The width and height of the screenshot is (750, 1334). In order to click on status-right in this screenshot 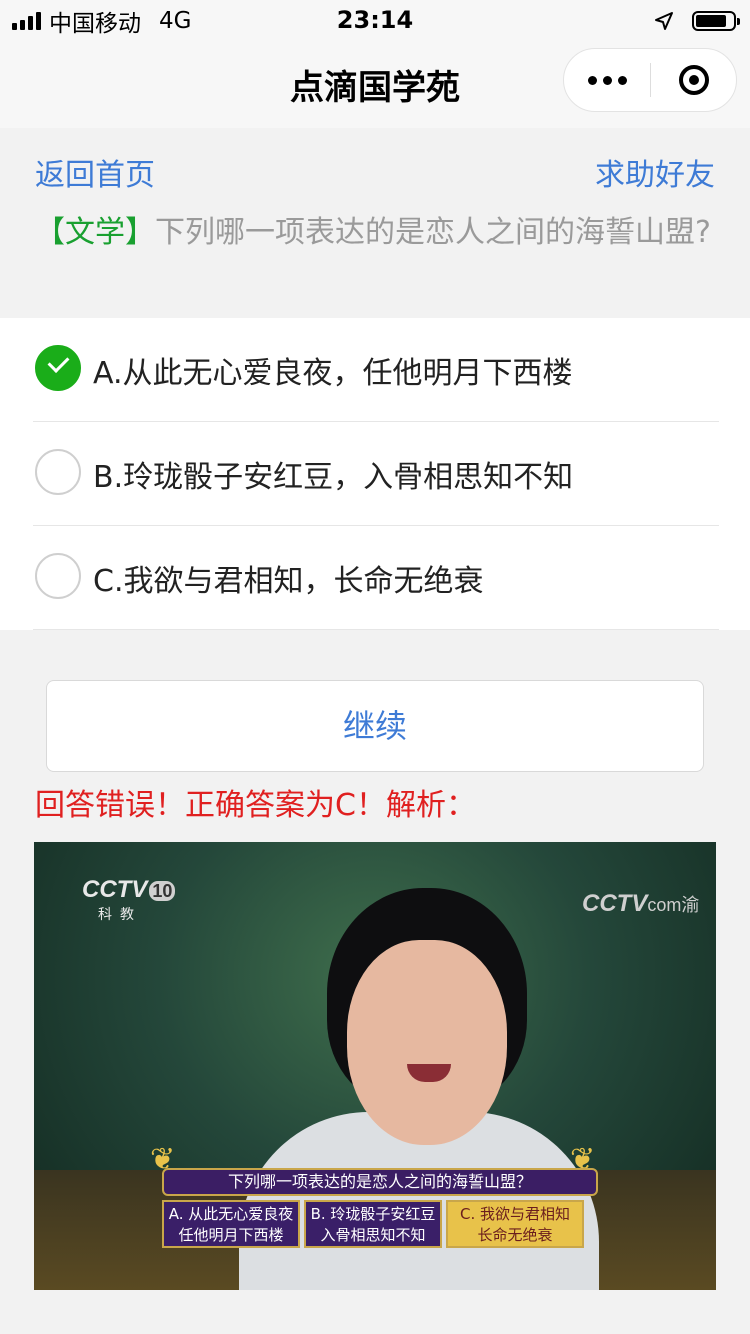, I will do `click(697, 21)`.